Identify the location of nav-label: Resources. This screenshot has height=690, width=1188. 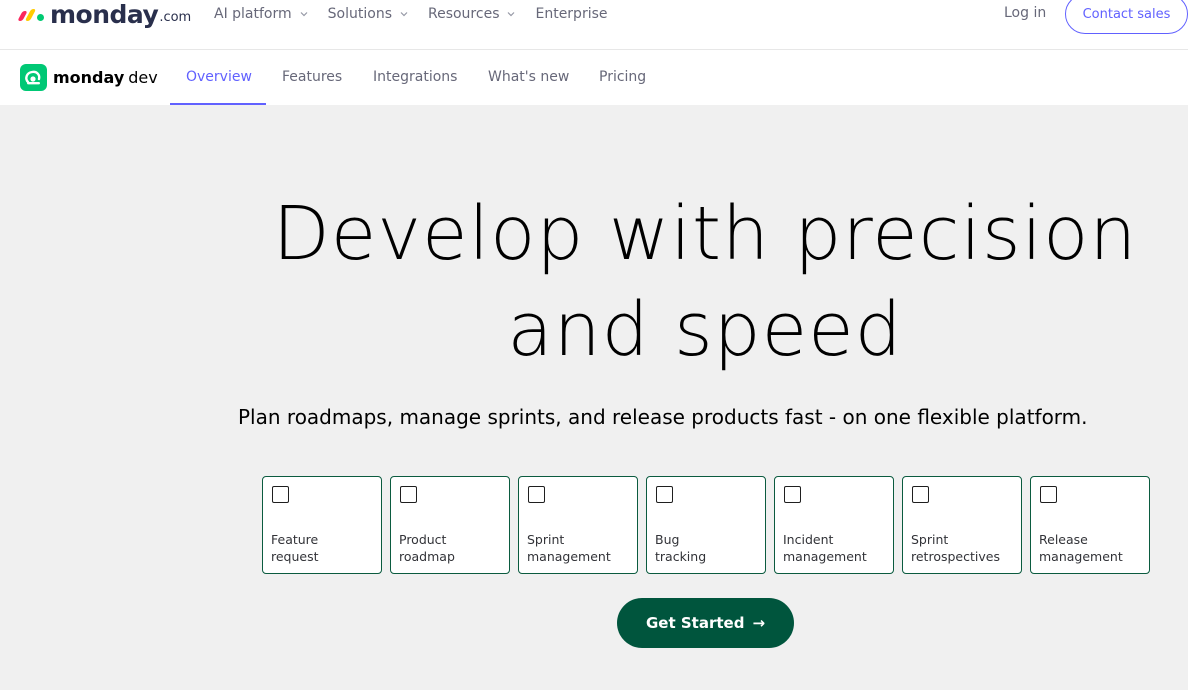
(463, 14).